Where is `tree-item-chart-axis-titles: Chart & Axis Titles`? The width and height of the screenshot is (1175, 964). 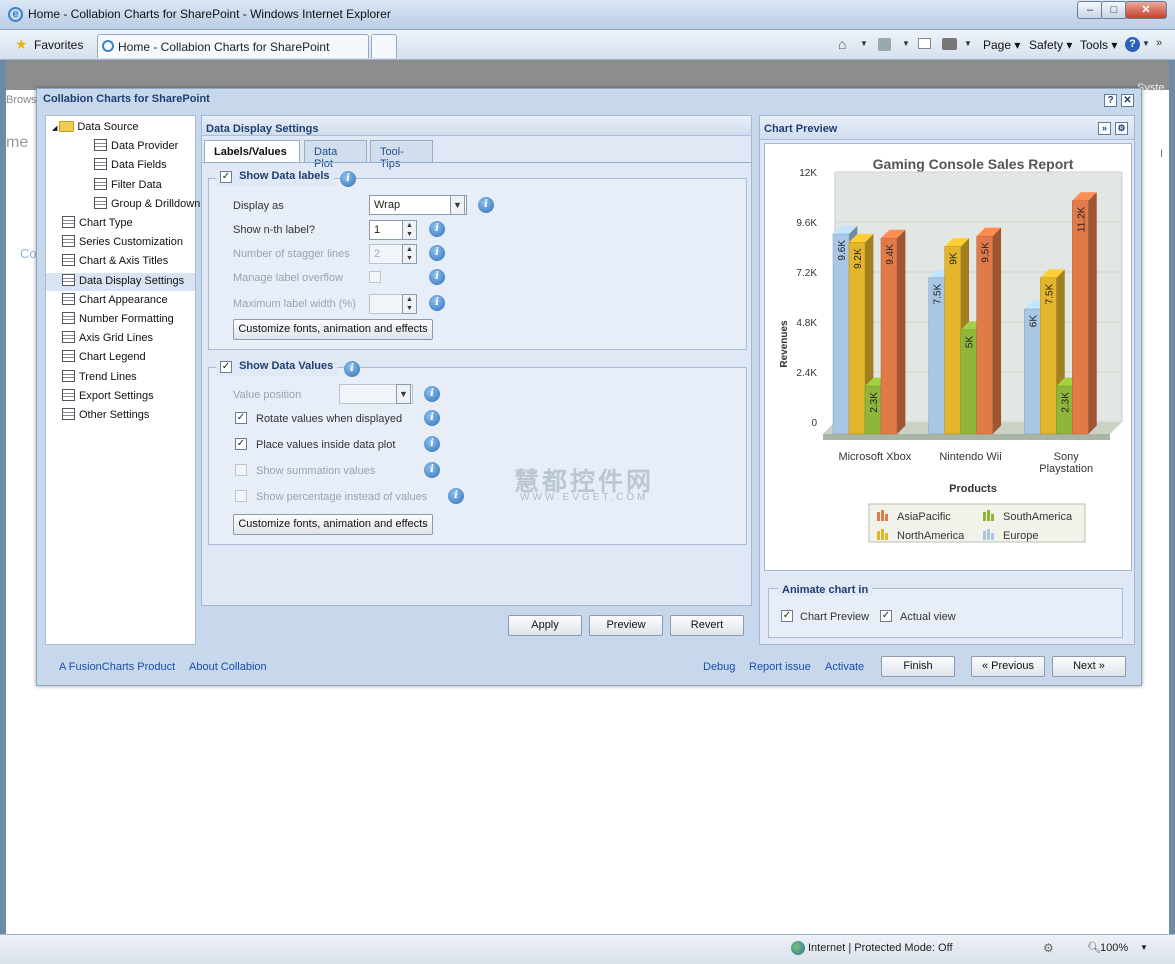 tree-item-chart-axis-titles: Chart & Axis Titles is located at coordinates (120, 262).